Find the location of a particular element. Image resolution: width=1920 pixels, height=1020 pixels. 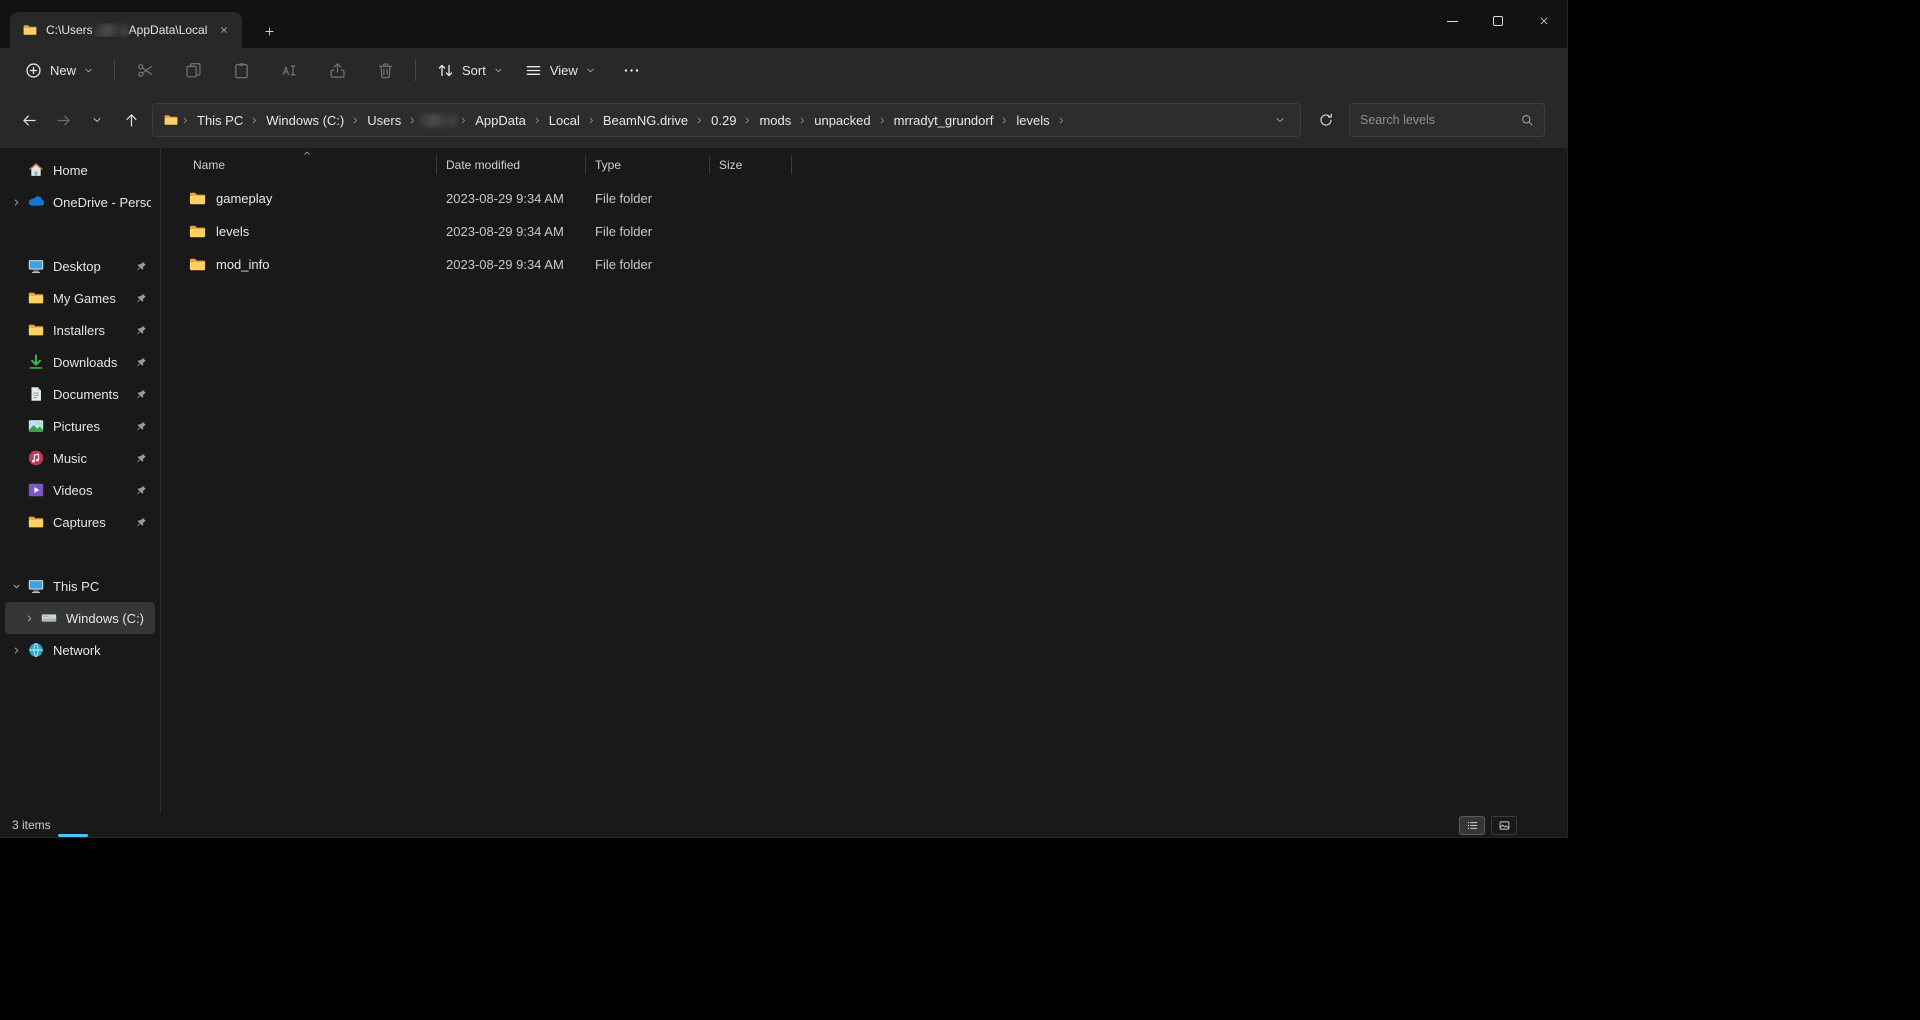

paste-button is located at coordinates (241, 70).